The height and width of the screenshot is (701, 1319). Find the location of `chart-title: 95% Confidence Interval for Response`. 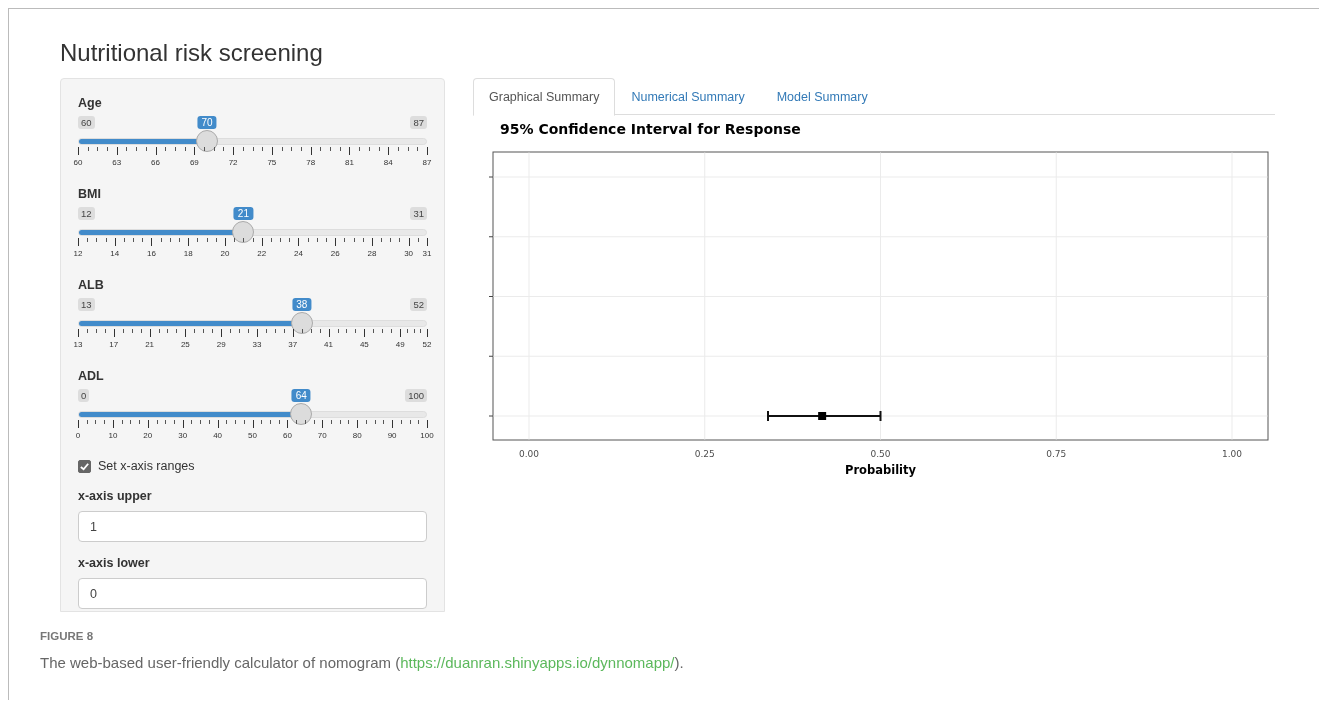

chart-title: 95% Confidence Interval for Response is located at coordinates (650, 129).